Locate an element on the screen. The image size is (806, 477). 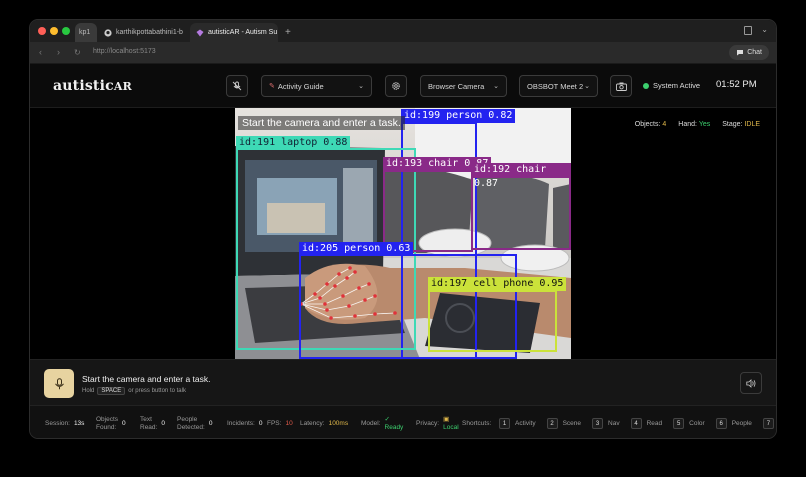
stat-label: Incidents: is located at coordinates (241, 423).